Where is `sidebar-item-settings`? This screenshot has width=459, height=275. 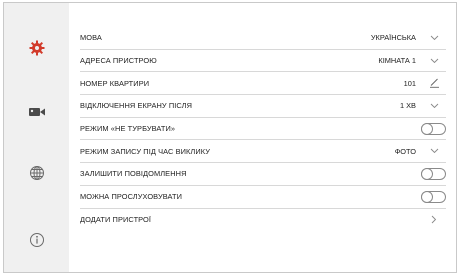 sidebar-item-settings is located at coordinates (36, 50).